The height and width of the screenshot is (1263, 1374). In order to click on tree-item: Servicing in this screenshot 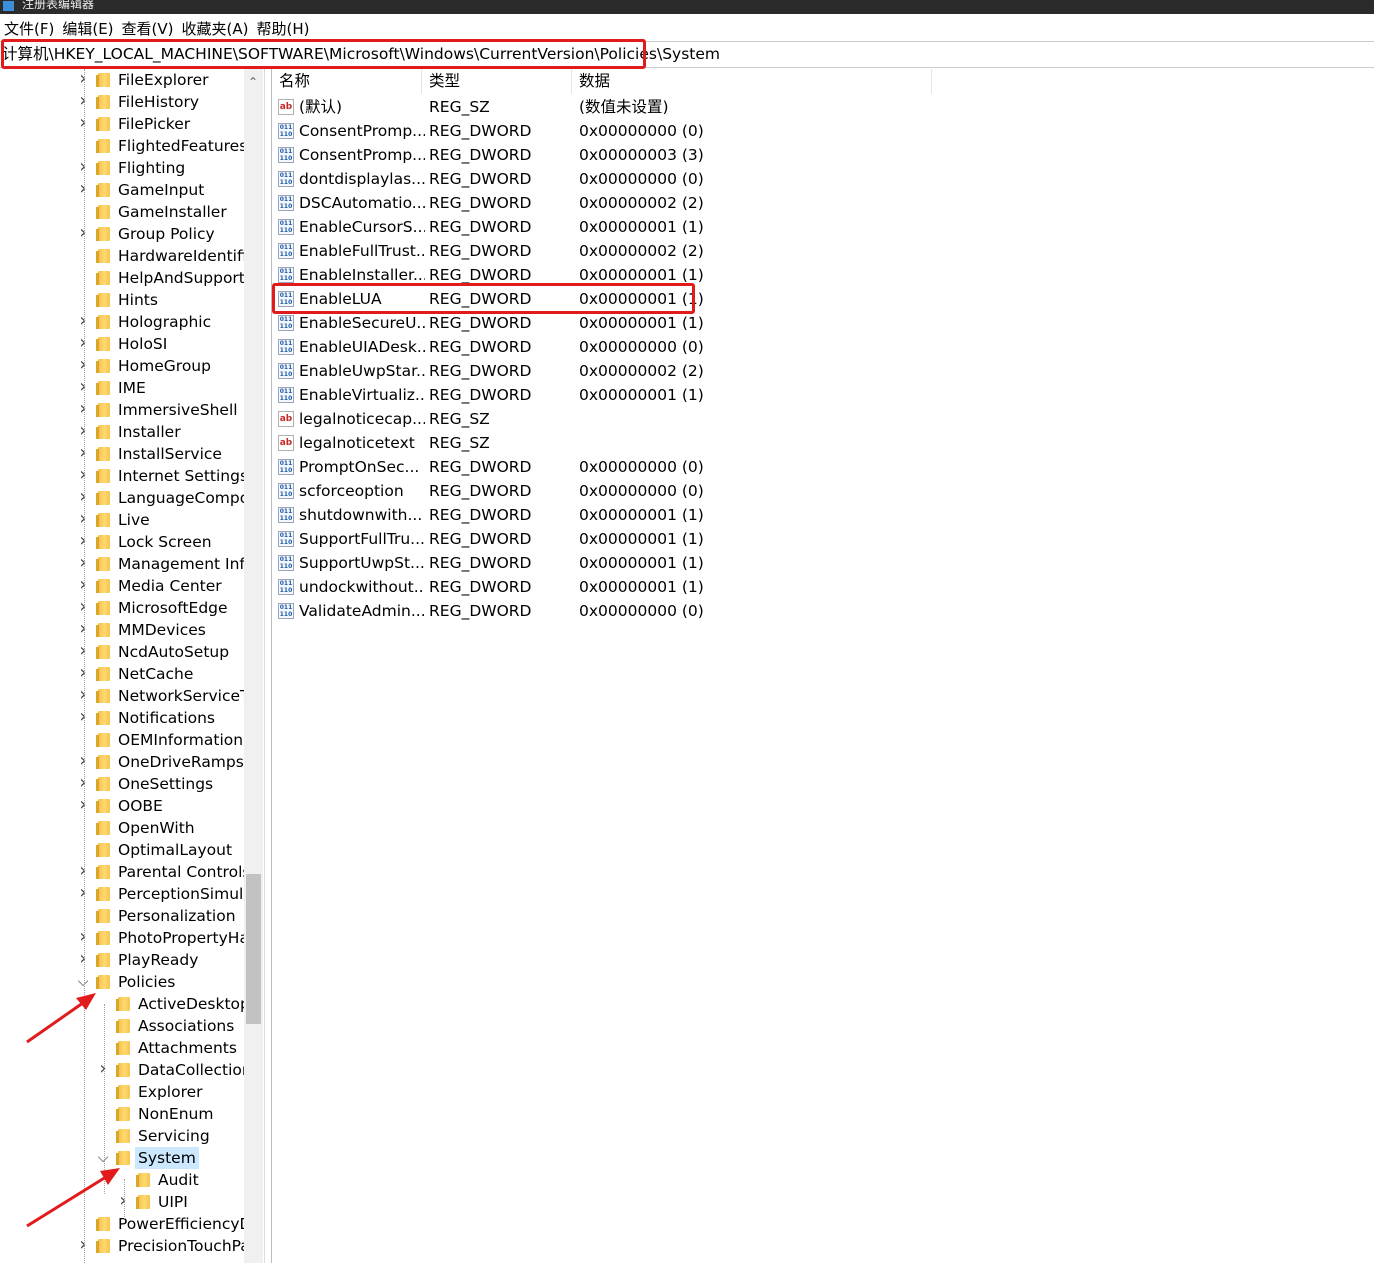, I will do `click(132, 1136)`.